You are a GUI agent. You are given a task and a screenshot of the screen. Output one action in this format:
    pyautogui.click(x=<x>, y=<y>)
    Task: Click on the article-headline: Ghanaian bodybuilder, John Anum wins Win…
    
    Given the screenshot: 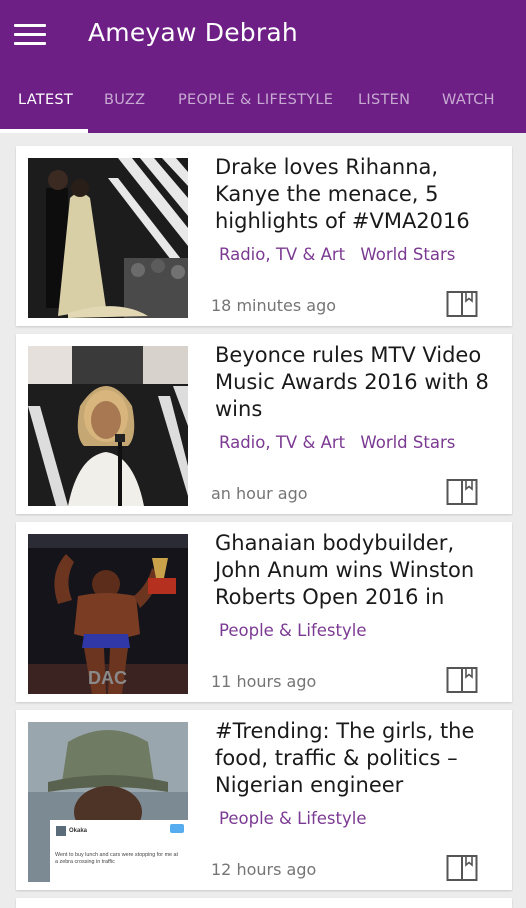 What is the action you would take?
    pyautogui.click(x=357, y=570)
    